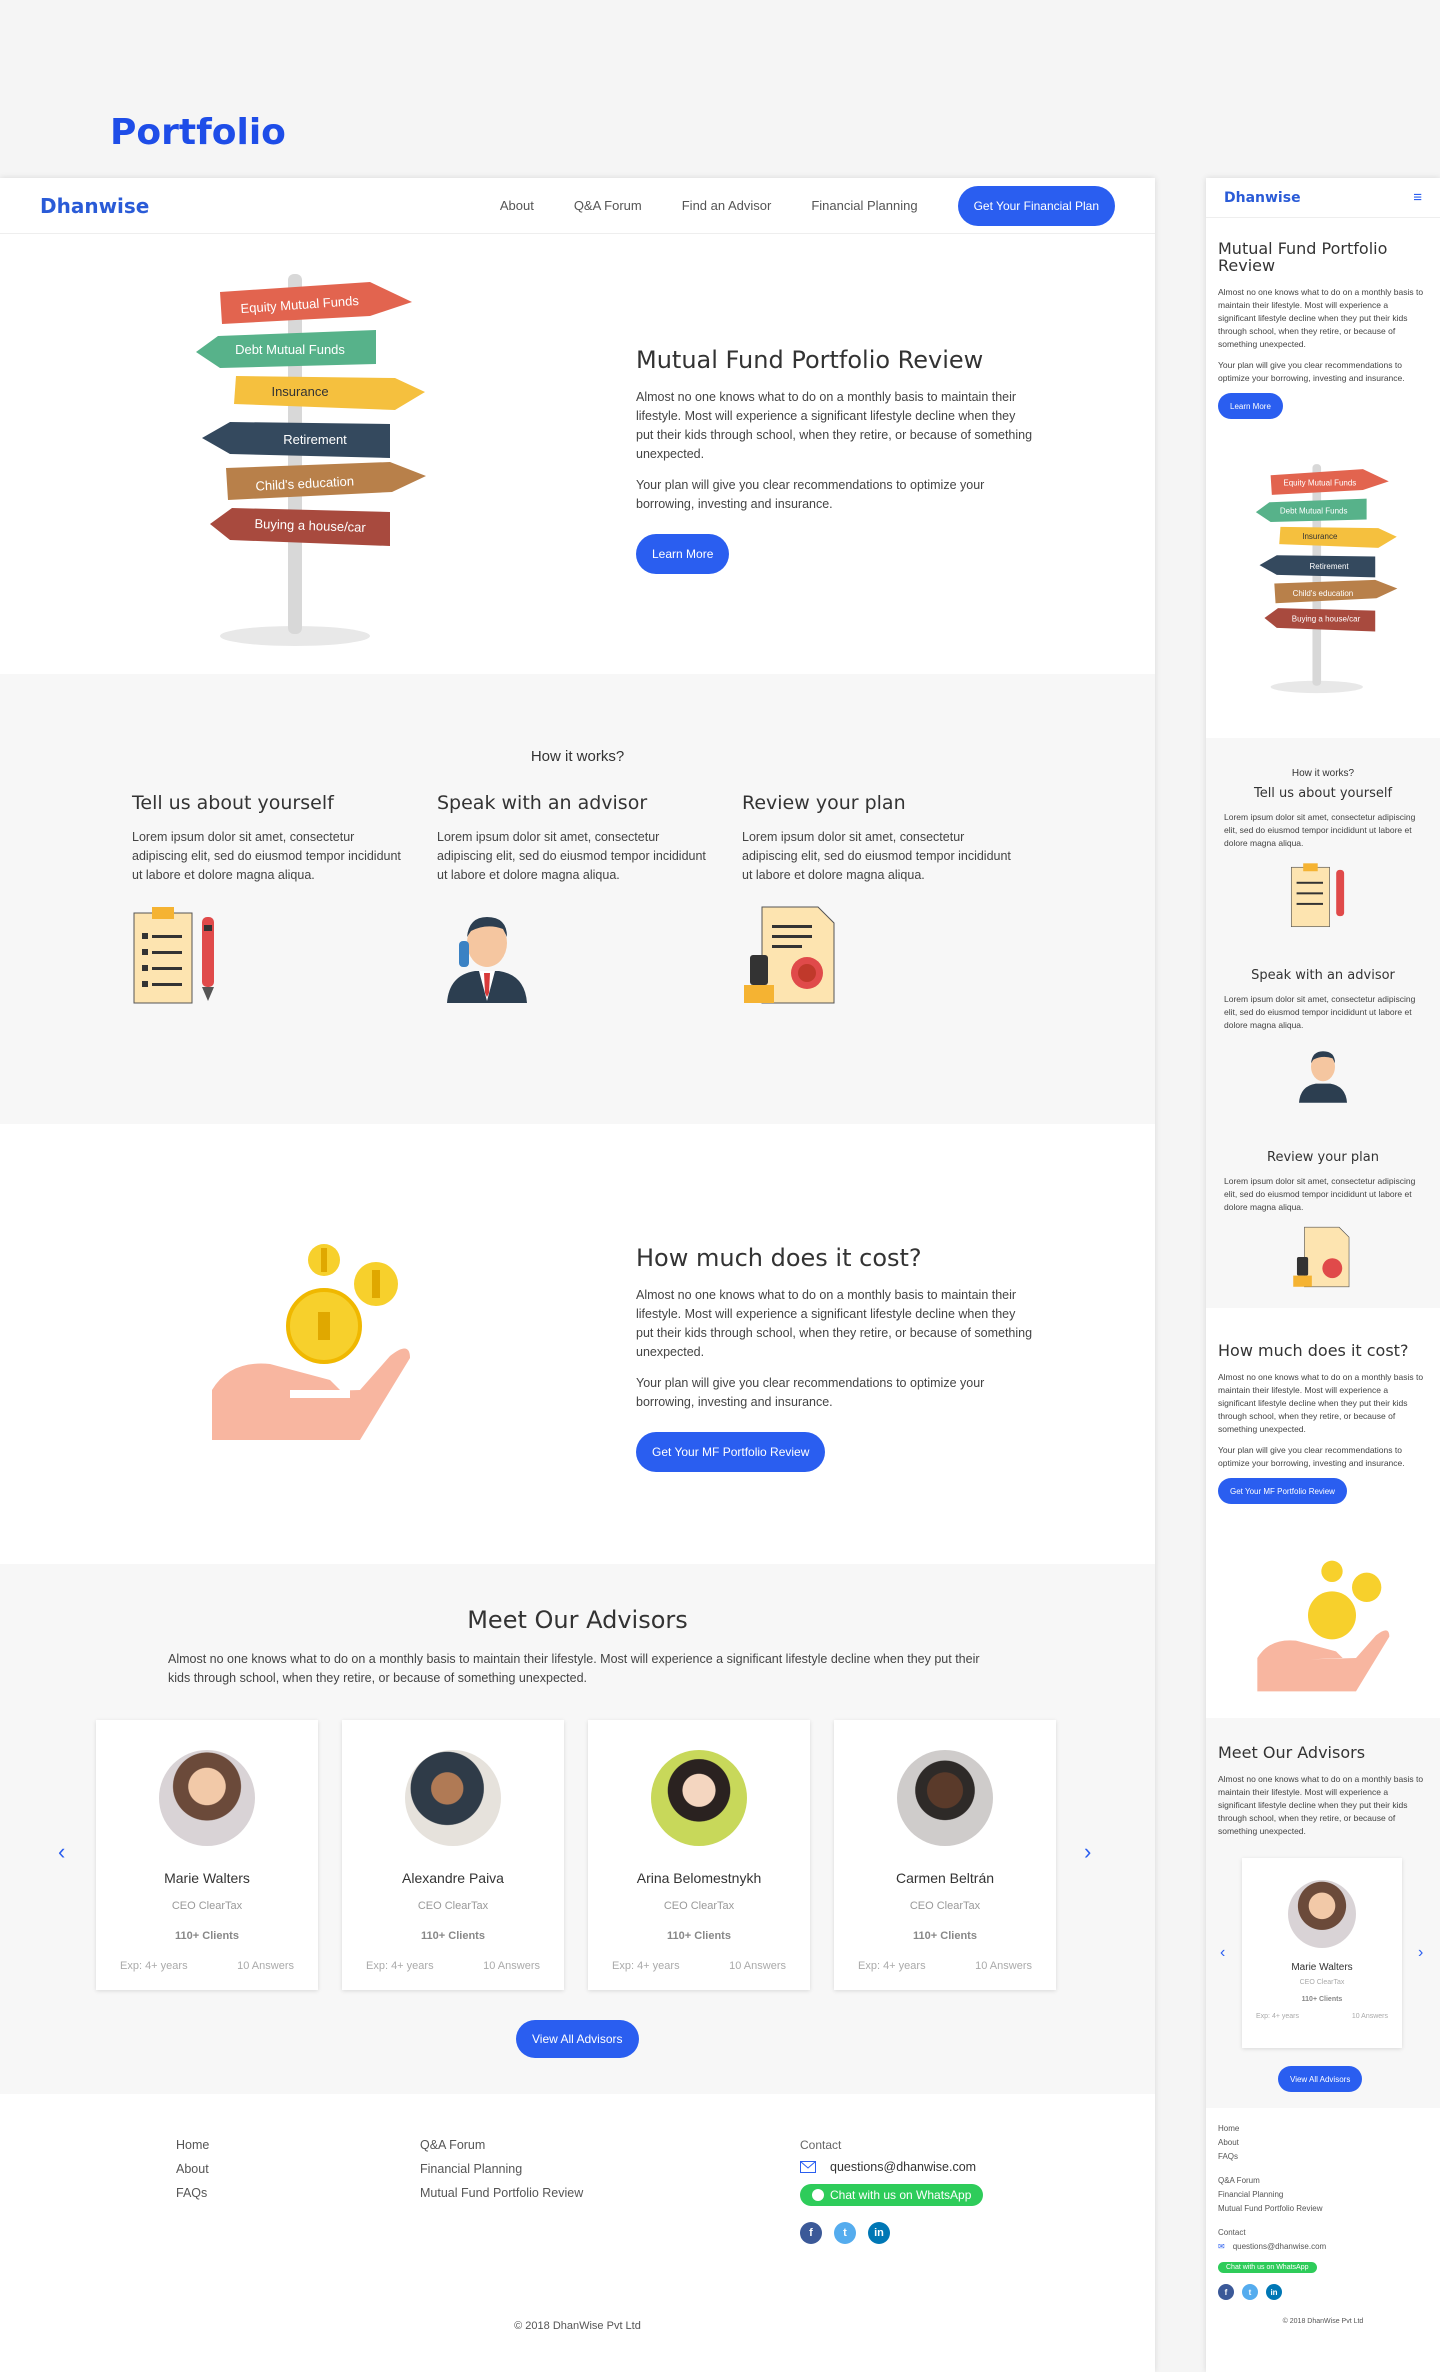 The height and width of the screenshot is (2372, 1440). Describe the element at coordinates (61, 1852) in the screenshot. I see `carousel-prev-icon: ‹` at that location.